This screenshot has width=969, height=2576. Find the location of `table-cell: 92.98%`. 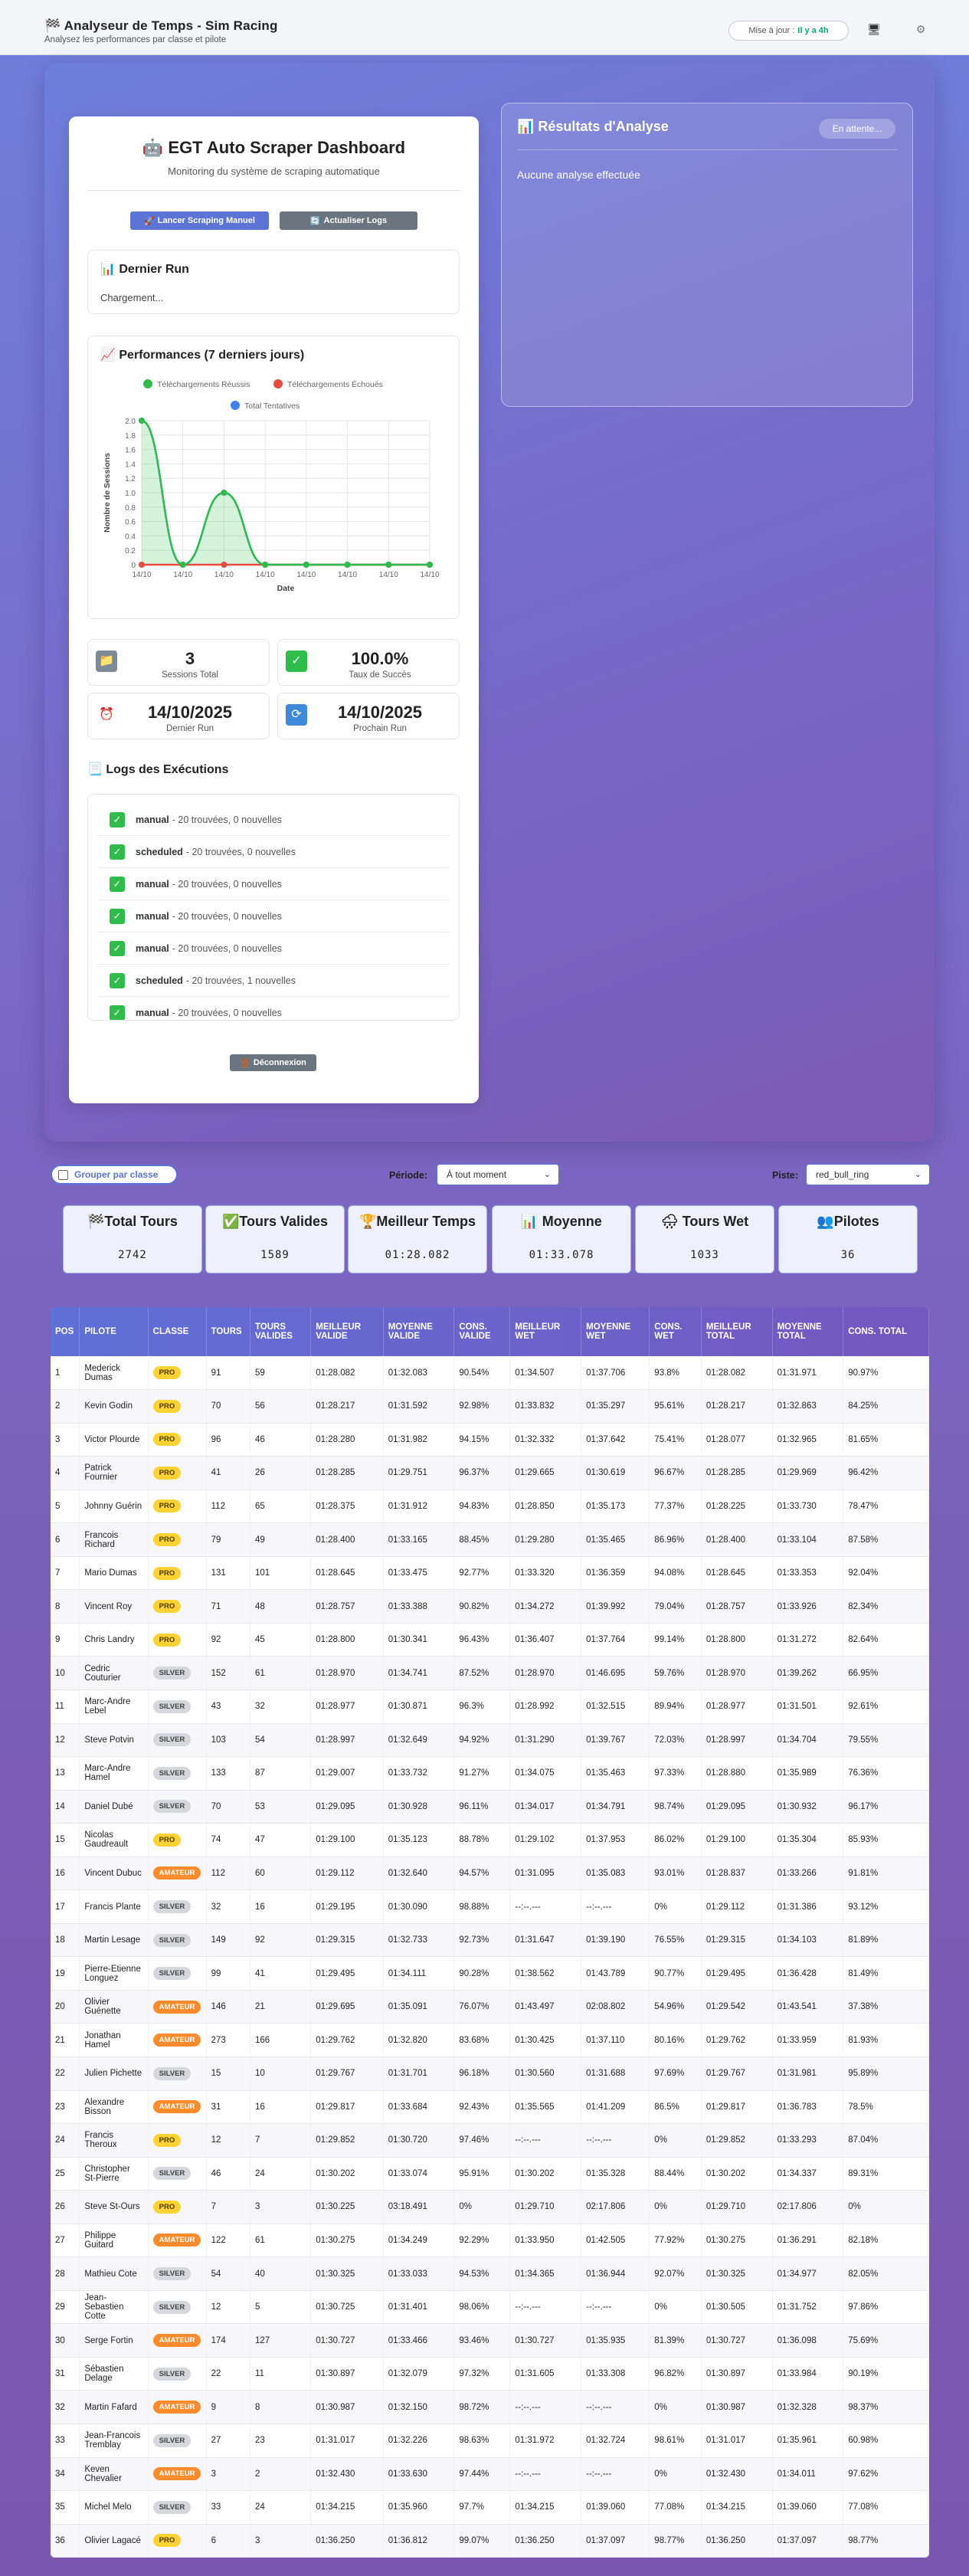

table-cell: 92.98% is located at coordinates (482, 1407).